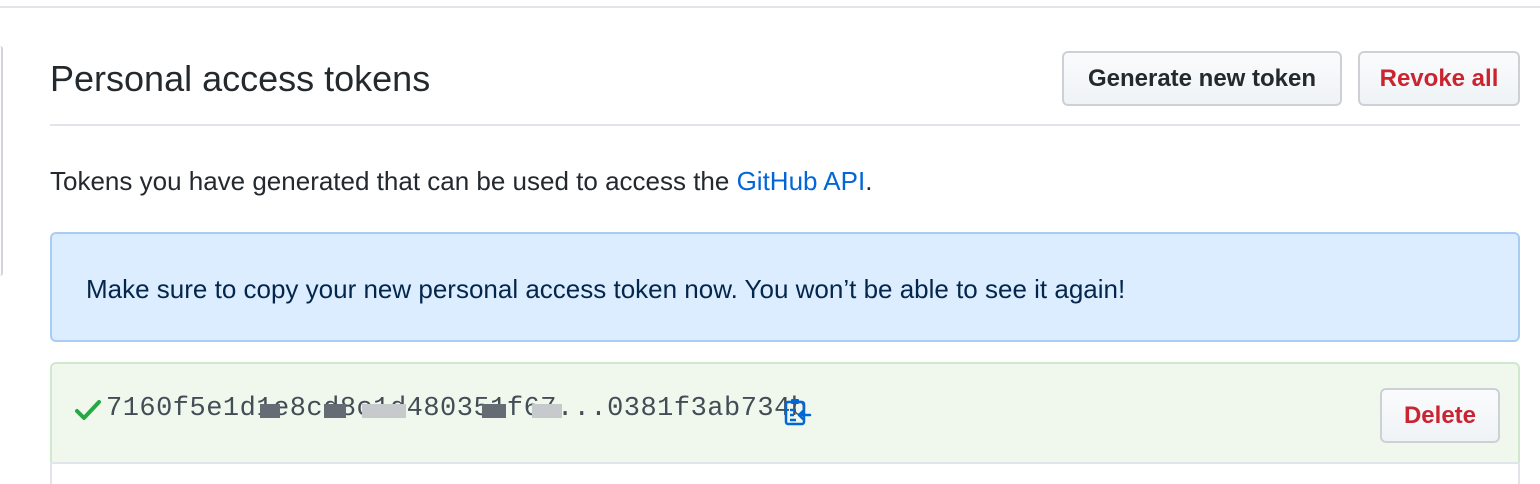 The width and height of the screenshot is (1540, 484). Describe the element at coordinates (1202, 78) in the screenshot. I see `generate-new-token-button: Generate new token` at that location.